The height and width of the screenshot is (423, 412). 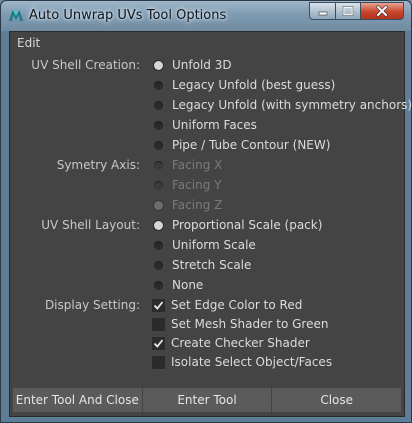 What do you see at coordinates (128, 15) in the screenshot?
I see `window-title: Auto Unwrap UVs Tool Options` at bounding box center [128, 15].